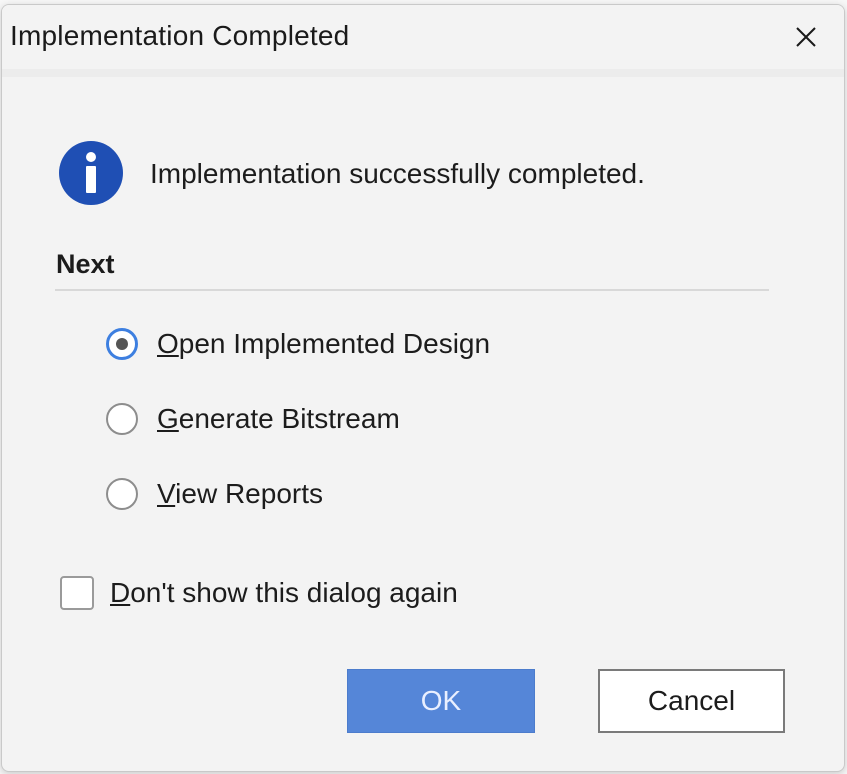  What do you see at coordinates (278, 418) in the screenshot?
I see `radio-label: Generate Bitstream` at bounding box center [278, 418].